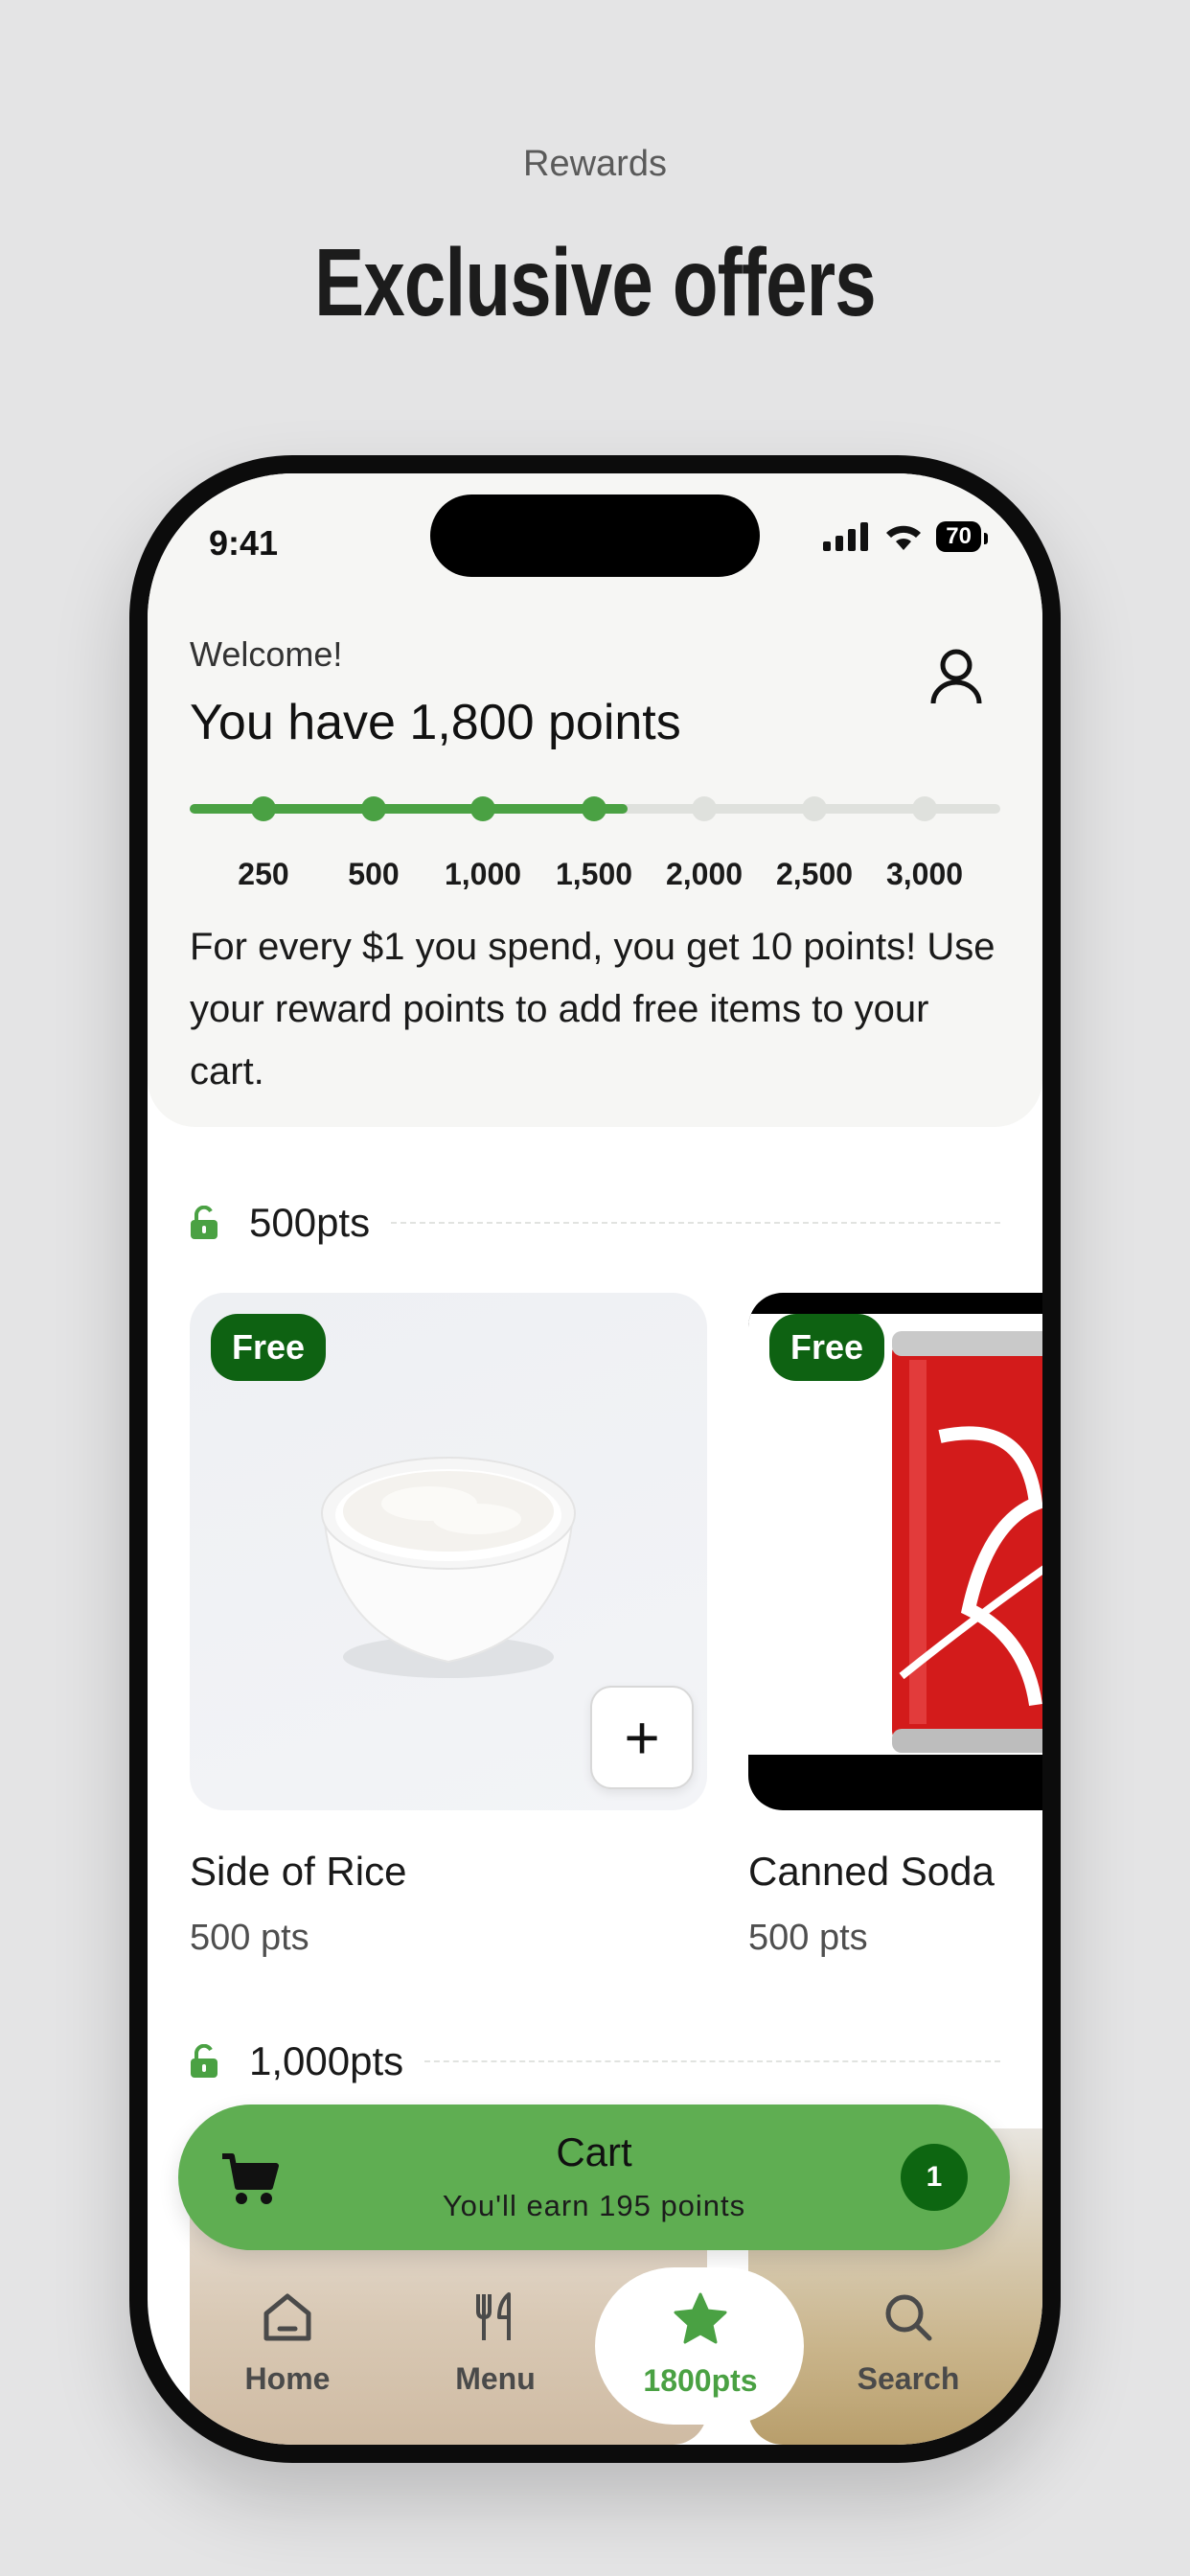  Describe the element at coordinates (895, 1552) in the screenshot. I see `item-image: Free` at that location.